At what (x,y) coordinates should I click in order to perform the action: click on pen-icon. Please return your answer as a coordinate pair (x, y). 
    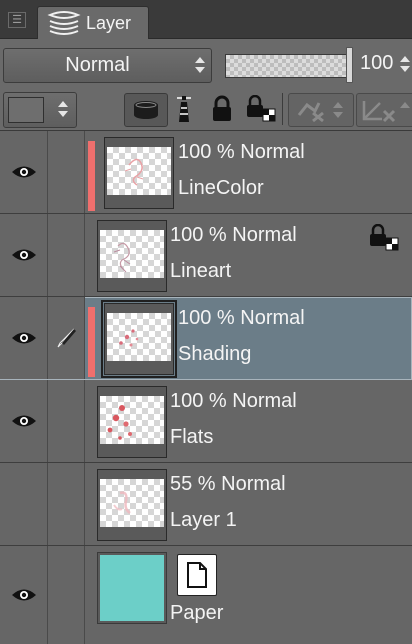
    Looking at the image, I should click on (66, 338).